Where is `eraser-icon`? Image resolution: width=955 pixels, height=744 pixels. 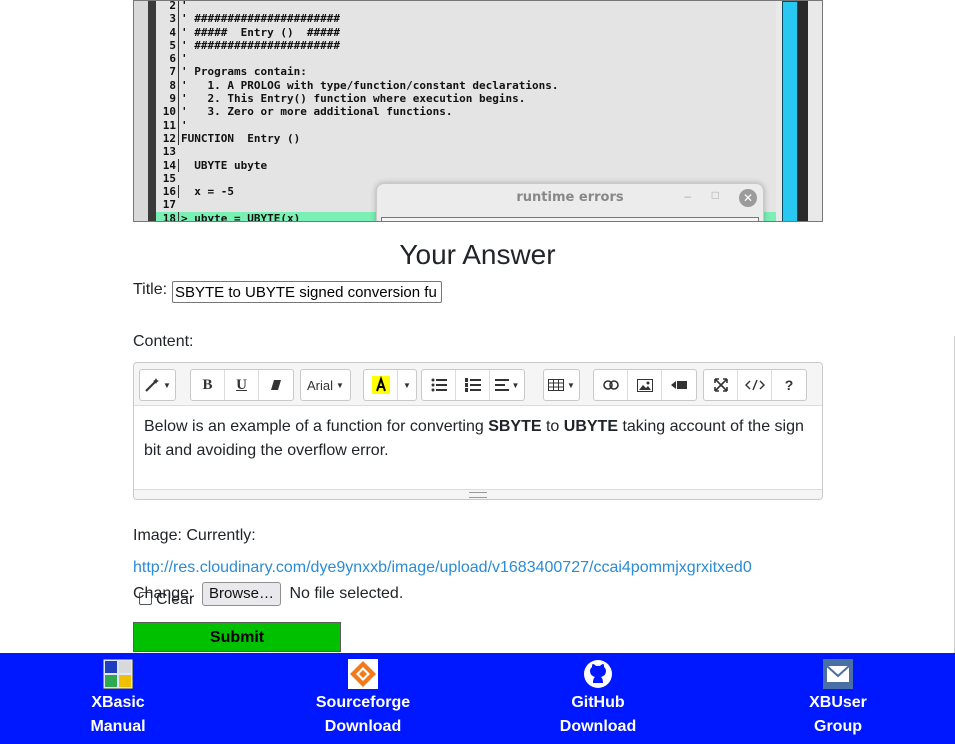 eraser-icon is located at coordinates (276, 385).